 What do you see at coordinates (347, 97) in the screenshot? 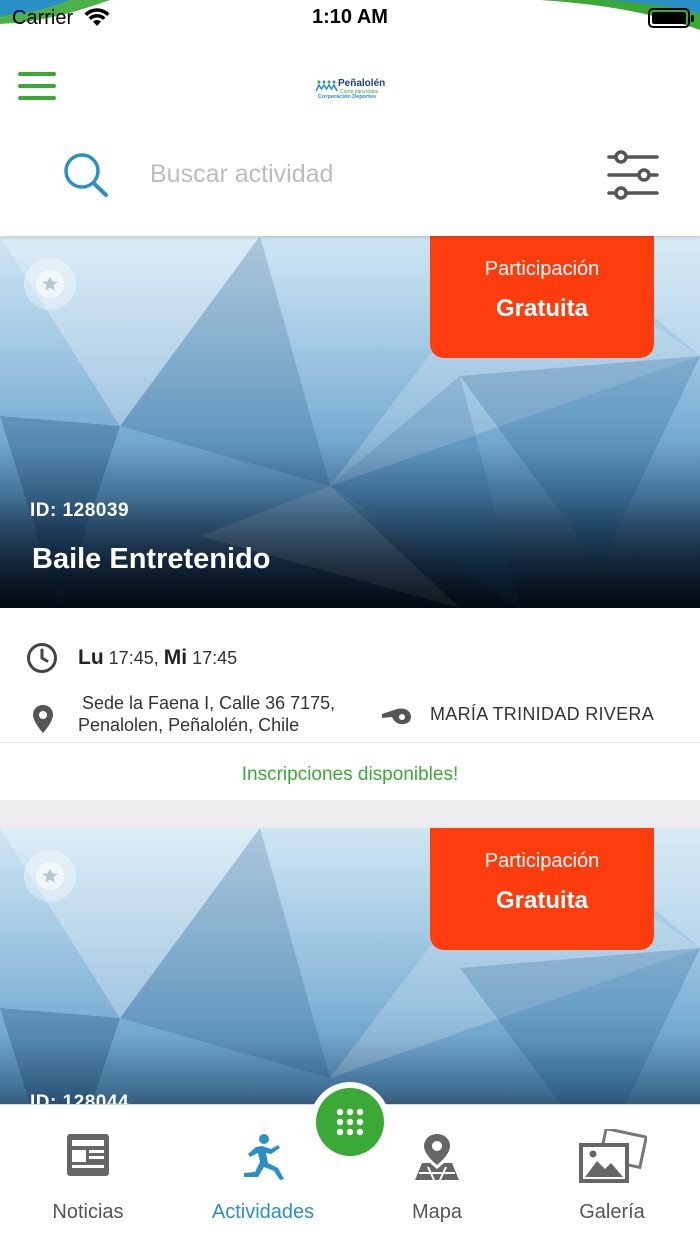
I see `logo-subtitle: Corporación Deportes` at bounding box center [347, 97].